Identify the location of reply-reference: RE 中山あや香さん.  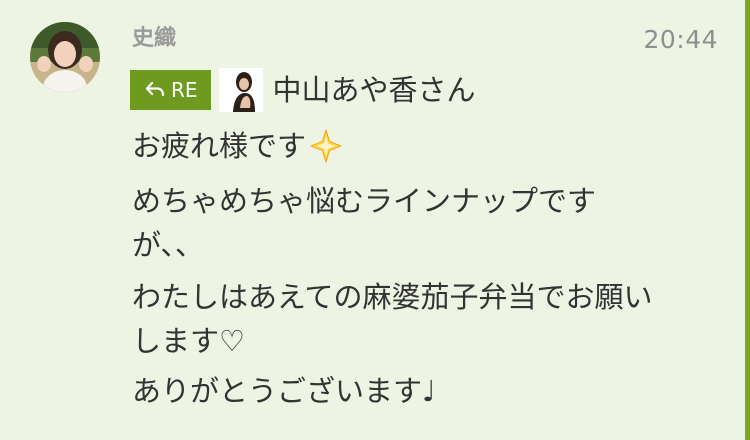
(303, 90).